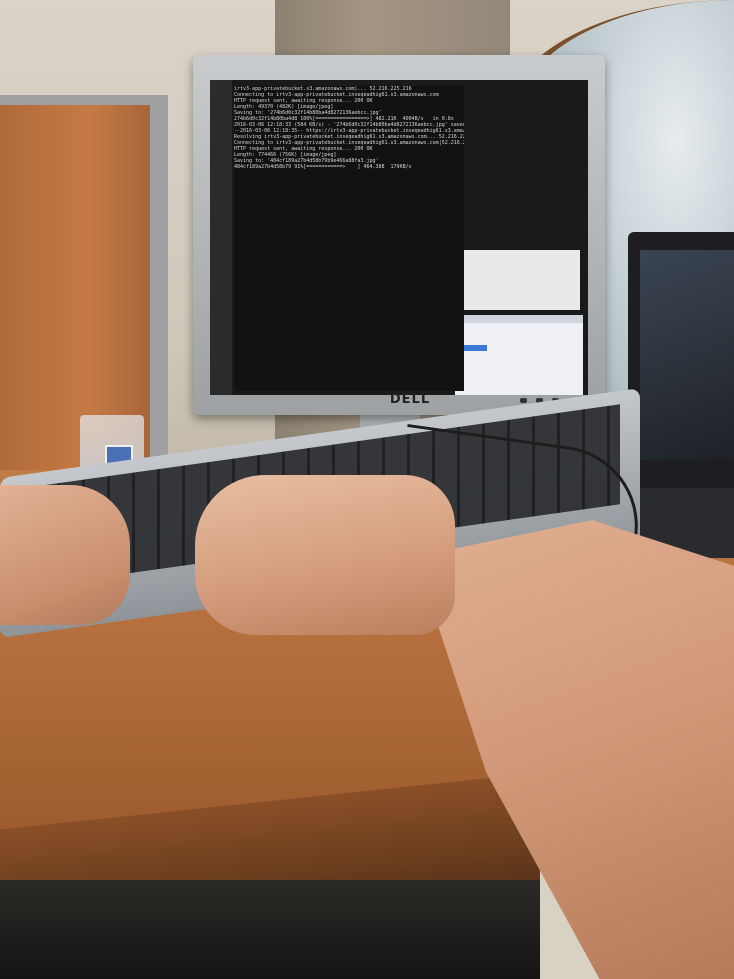 The height and width of the screenshot is (979, 734). What do you see at coordinates (520, 280) in the screenshot?
I see `side-pane` at bounding box center [520, 280].